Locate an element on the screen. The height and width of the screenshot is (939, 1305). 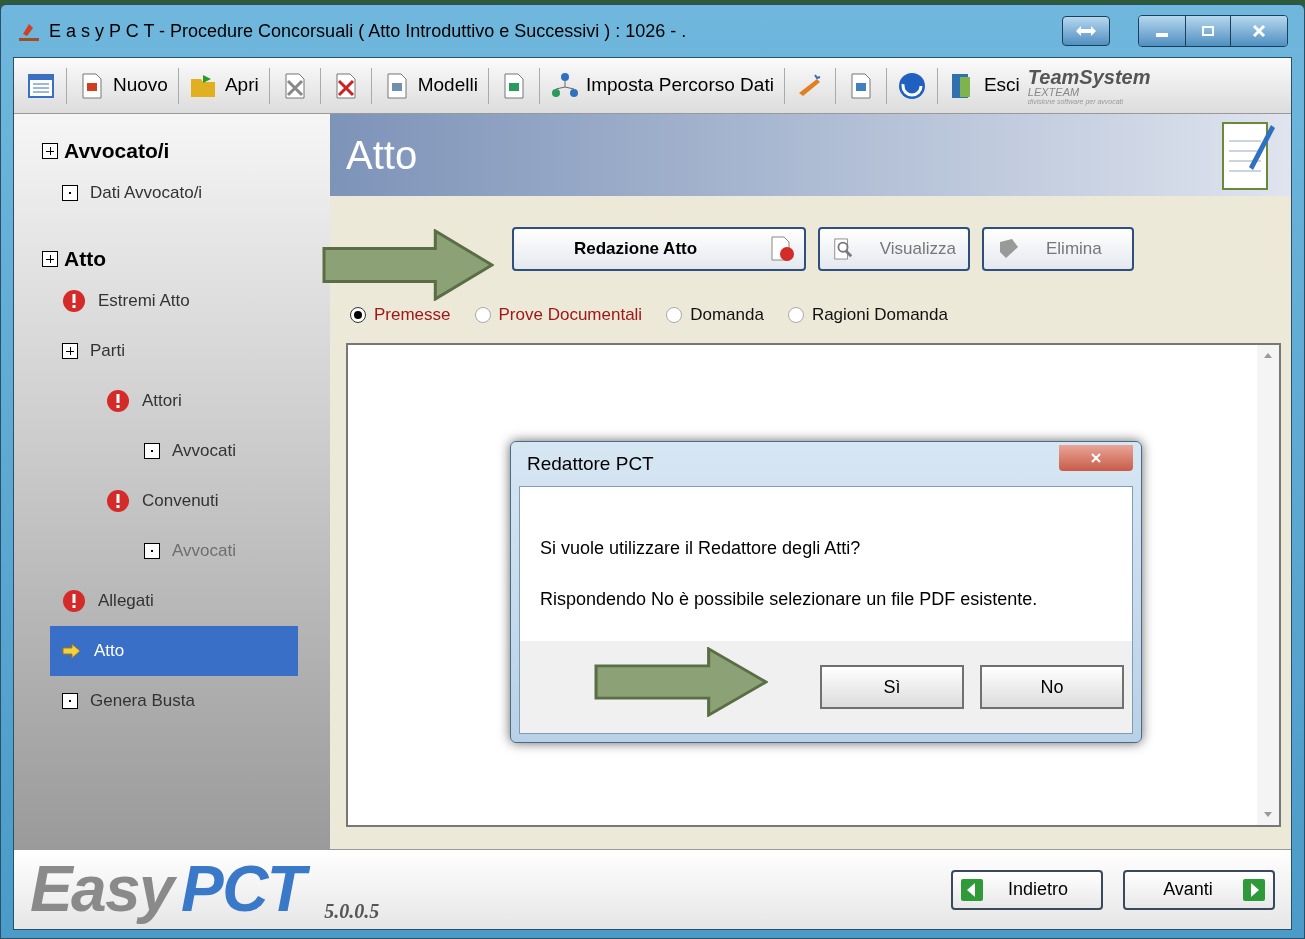
resize-button is located at coordinates (1086, 31).